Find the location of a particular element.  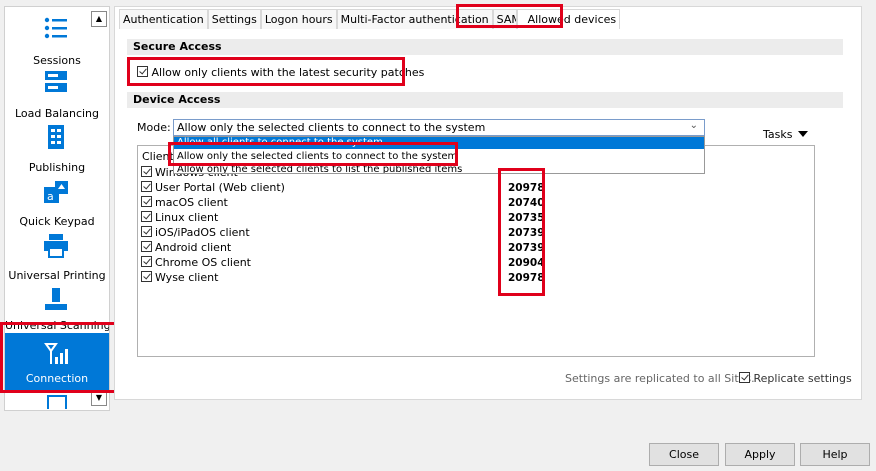

sidebar-item-connection: Connection is located at coordinates (57, 362).